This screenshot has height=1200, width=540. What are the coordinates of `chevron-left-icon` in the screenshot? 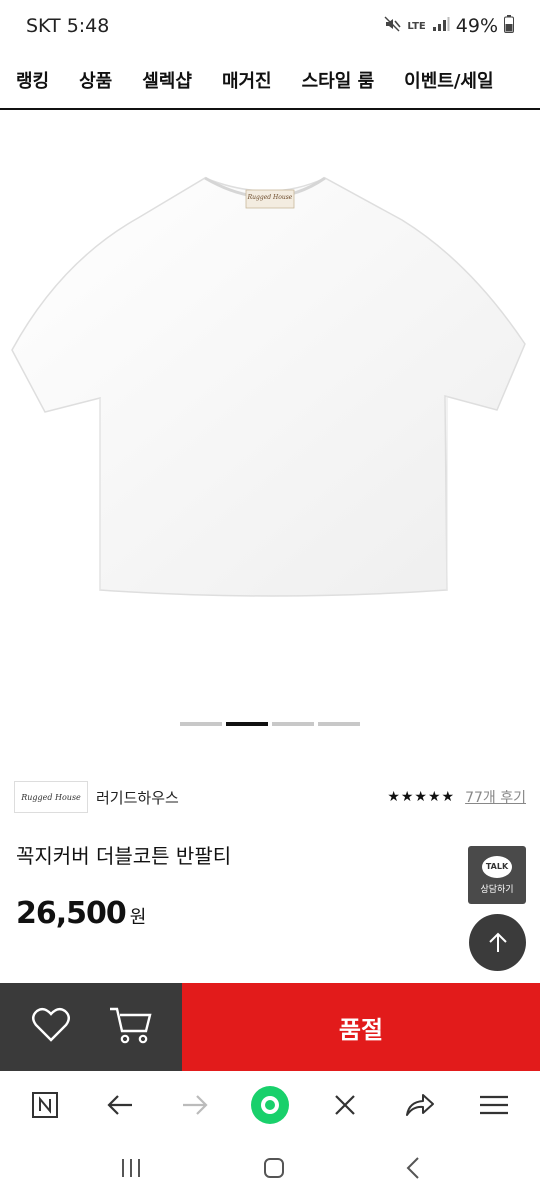 It's located at (412, 1167).